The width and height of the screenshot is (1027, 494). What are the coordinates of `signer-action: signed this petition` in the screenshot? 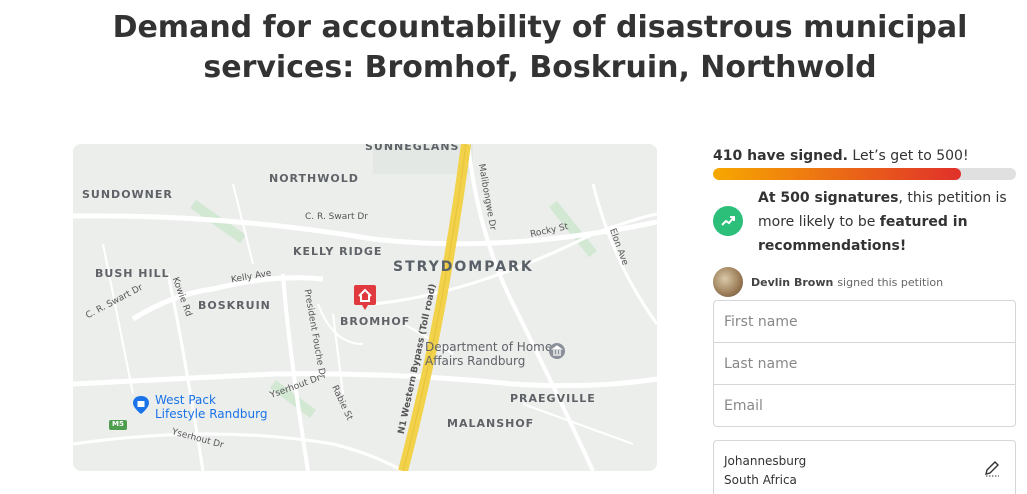 It's located at (890, 282).